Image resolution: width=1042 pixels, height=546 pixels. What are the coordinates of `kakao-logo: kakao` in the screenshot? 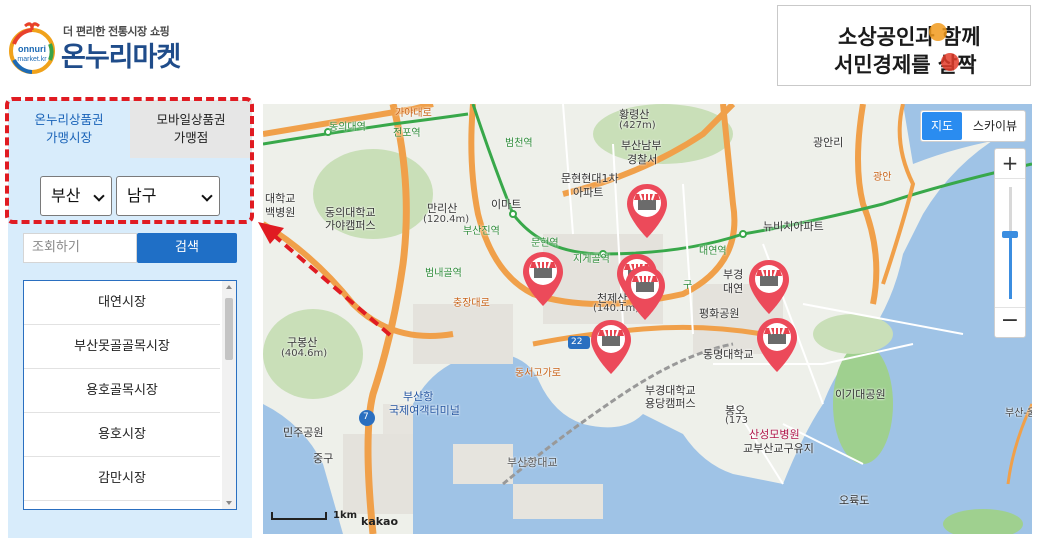 It's located at (379, 521).